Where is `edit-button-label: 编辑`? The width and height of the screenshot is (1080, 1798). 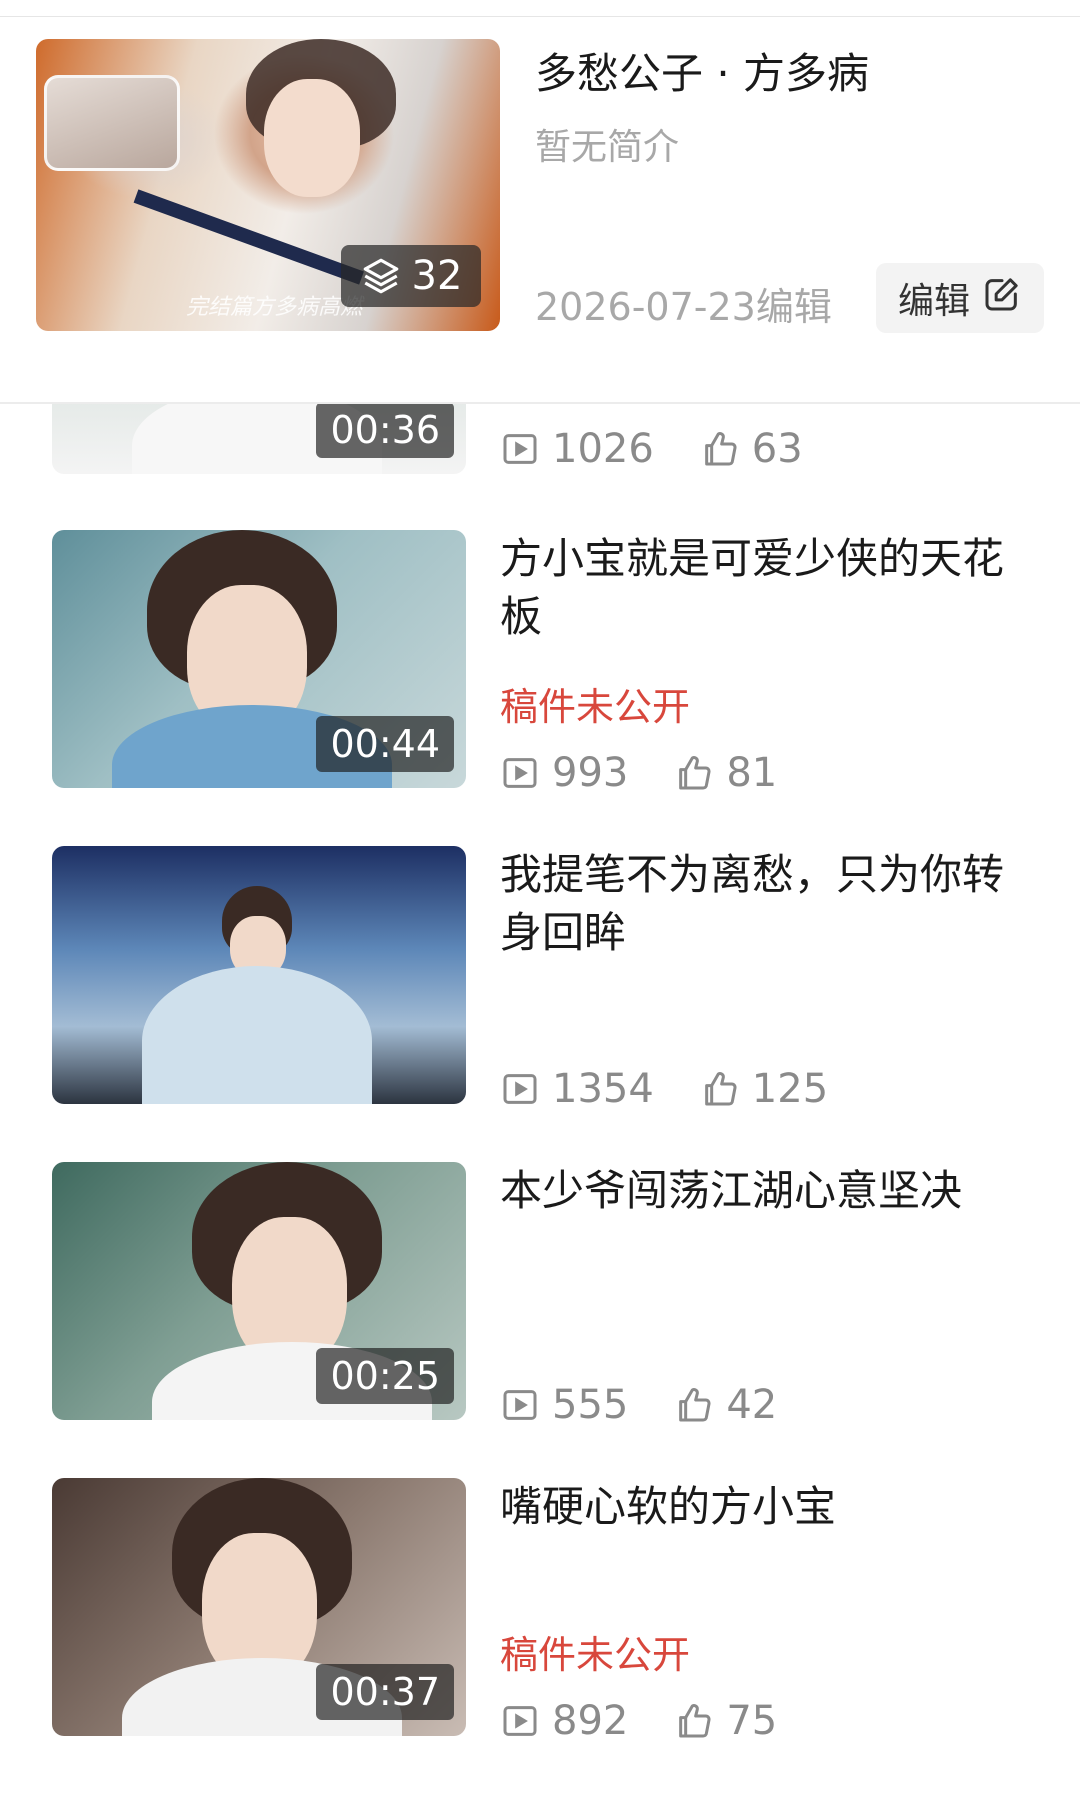 edit-button-label: 编辑 is located at coordinates (933, 301).